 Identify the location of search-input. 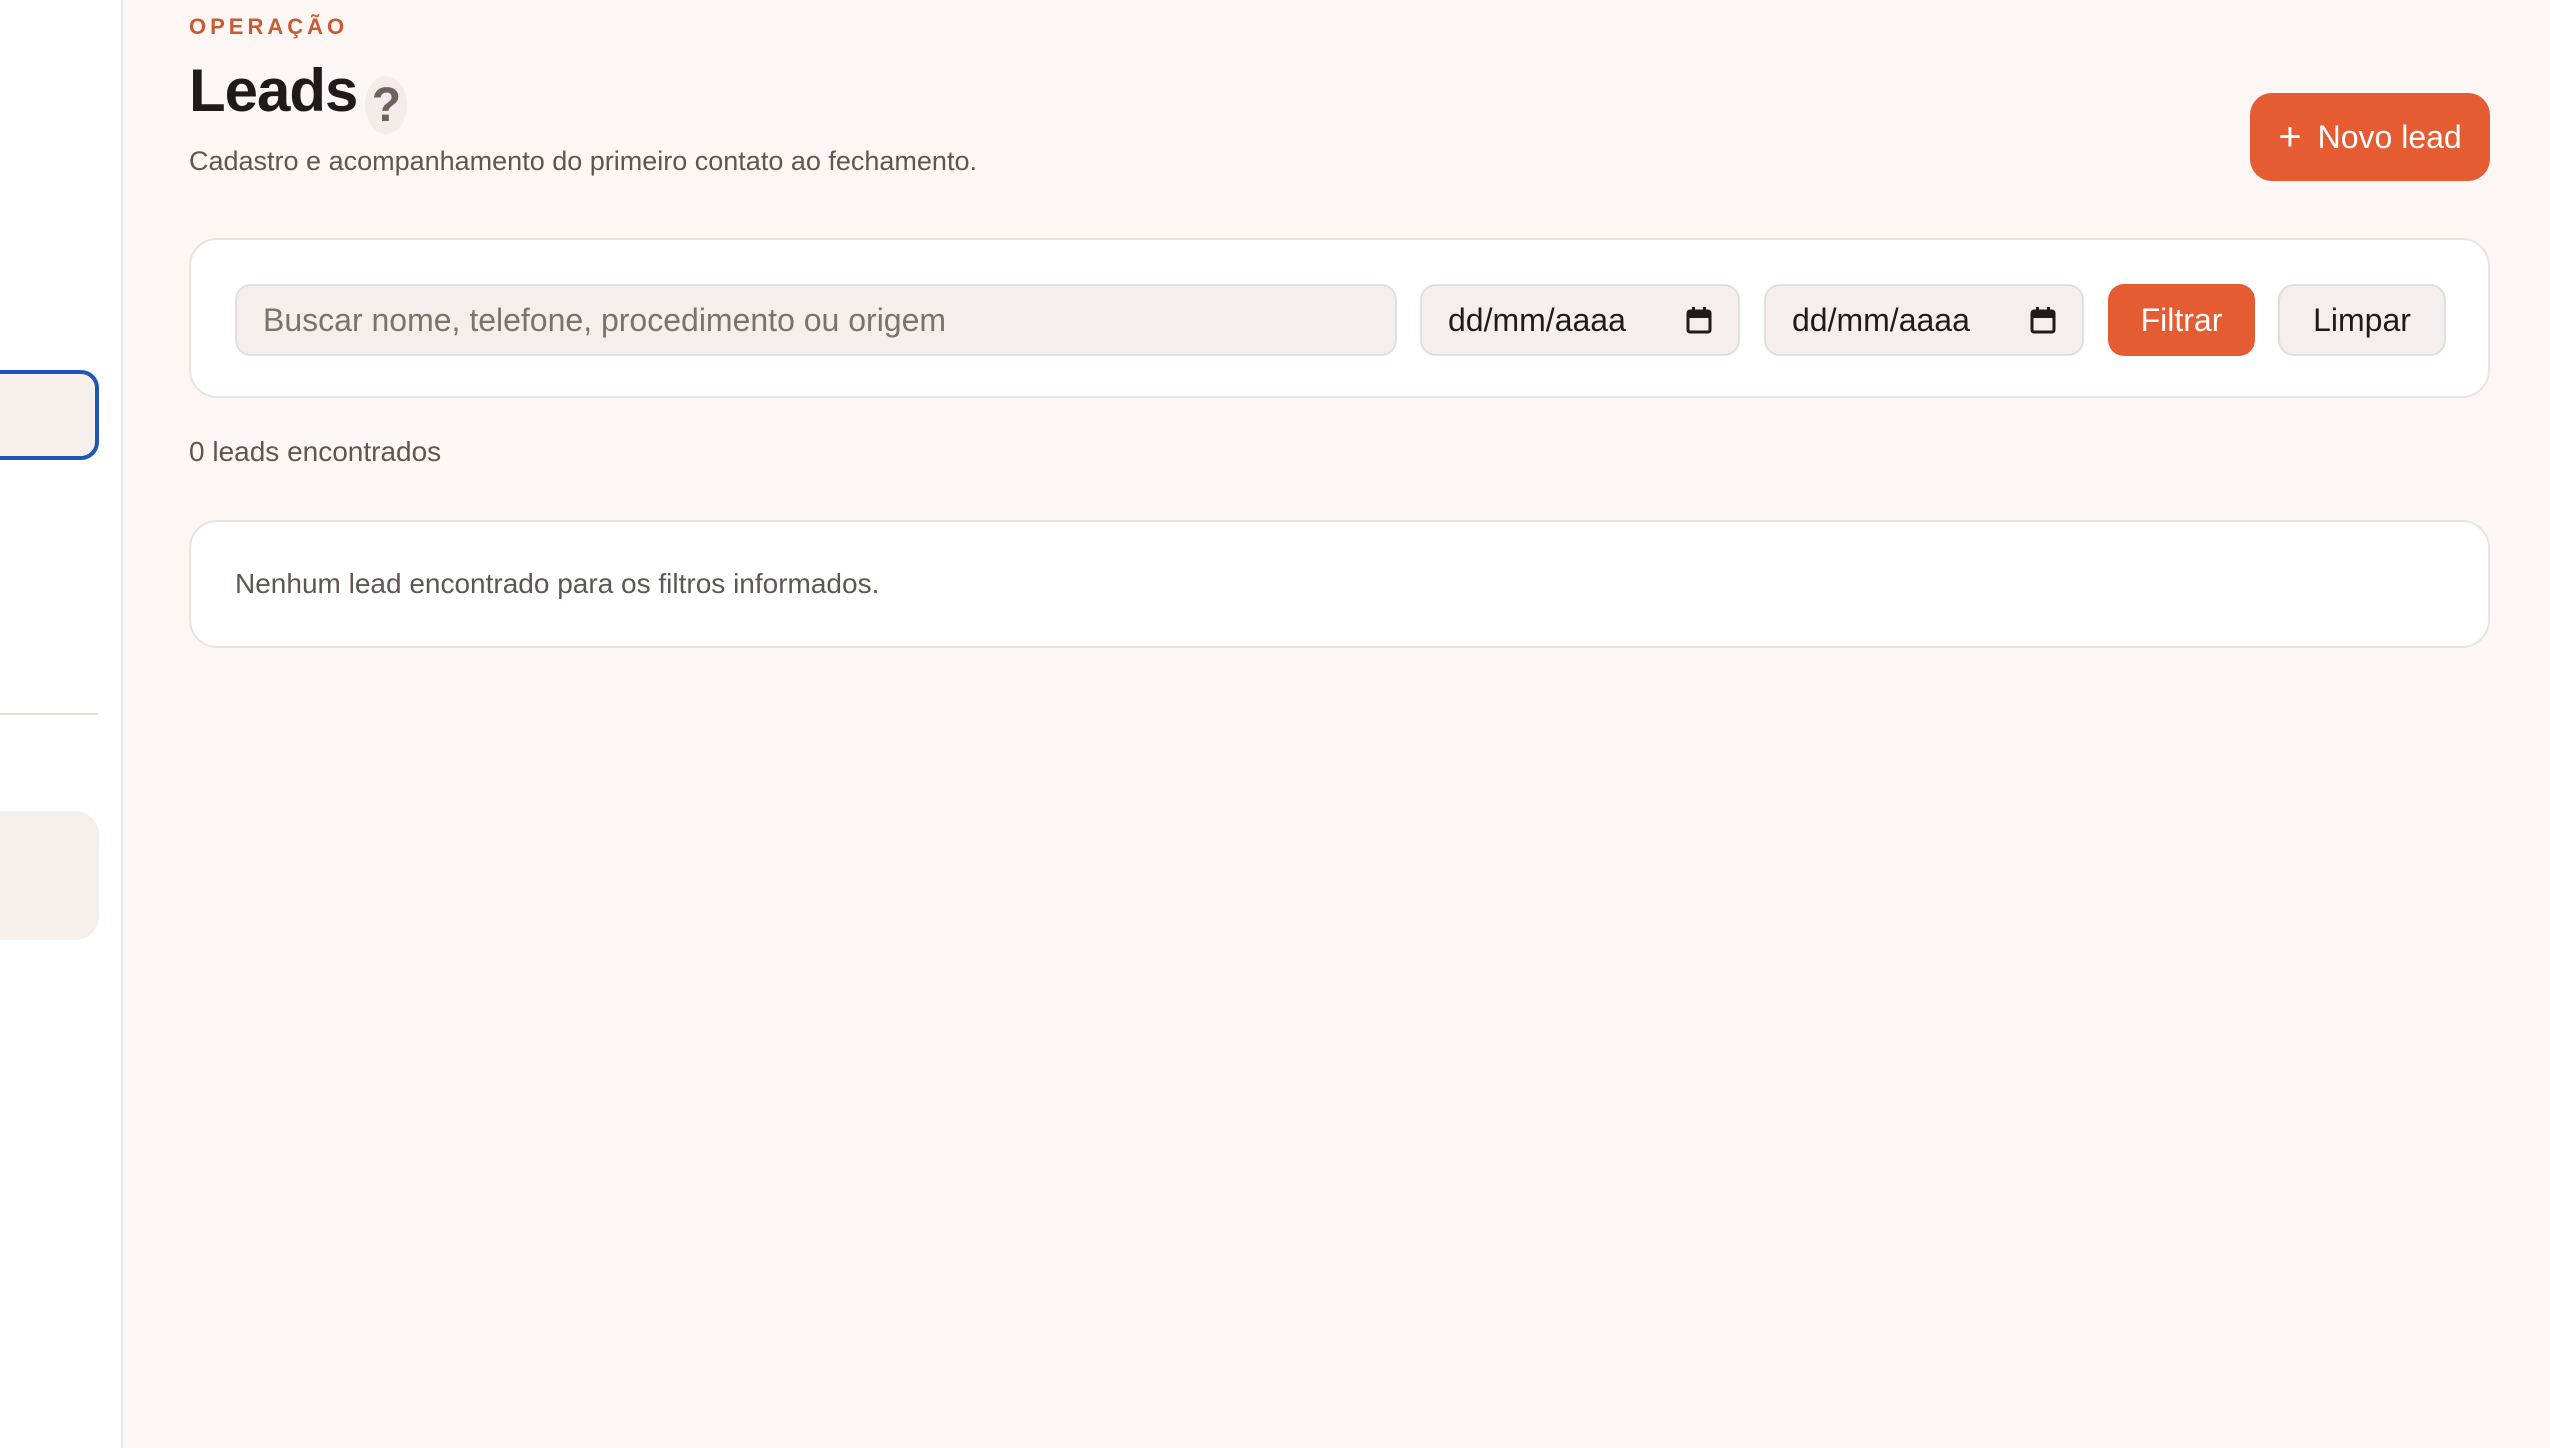
(816, 320).